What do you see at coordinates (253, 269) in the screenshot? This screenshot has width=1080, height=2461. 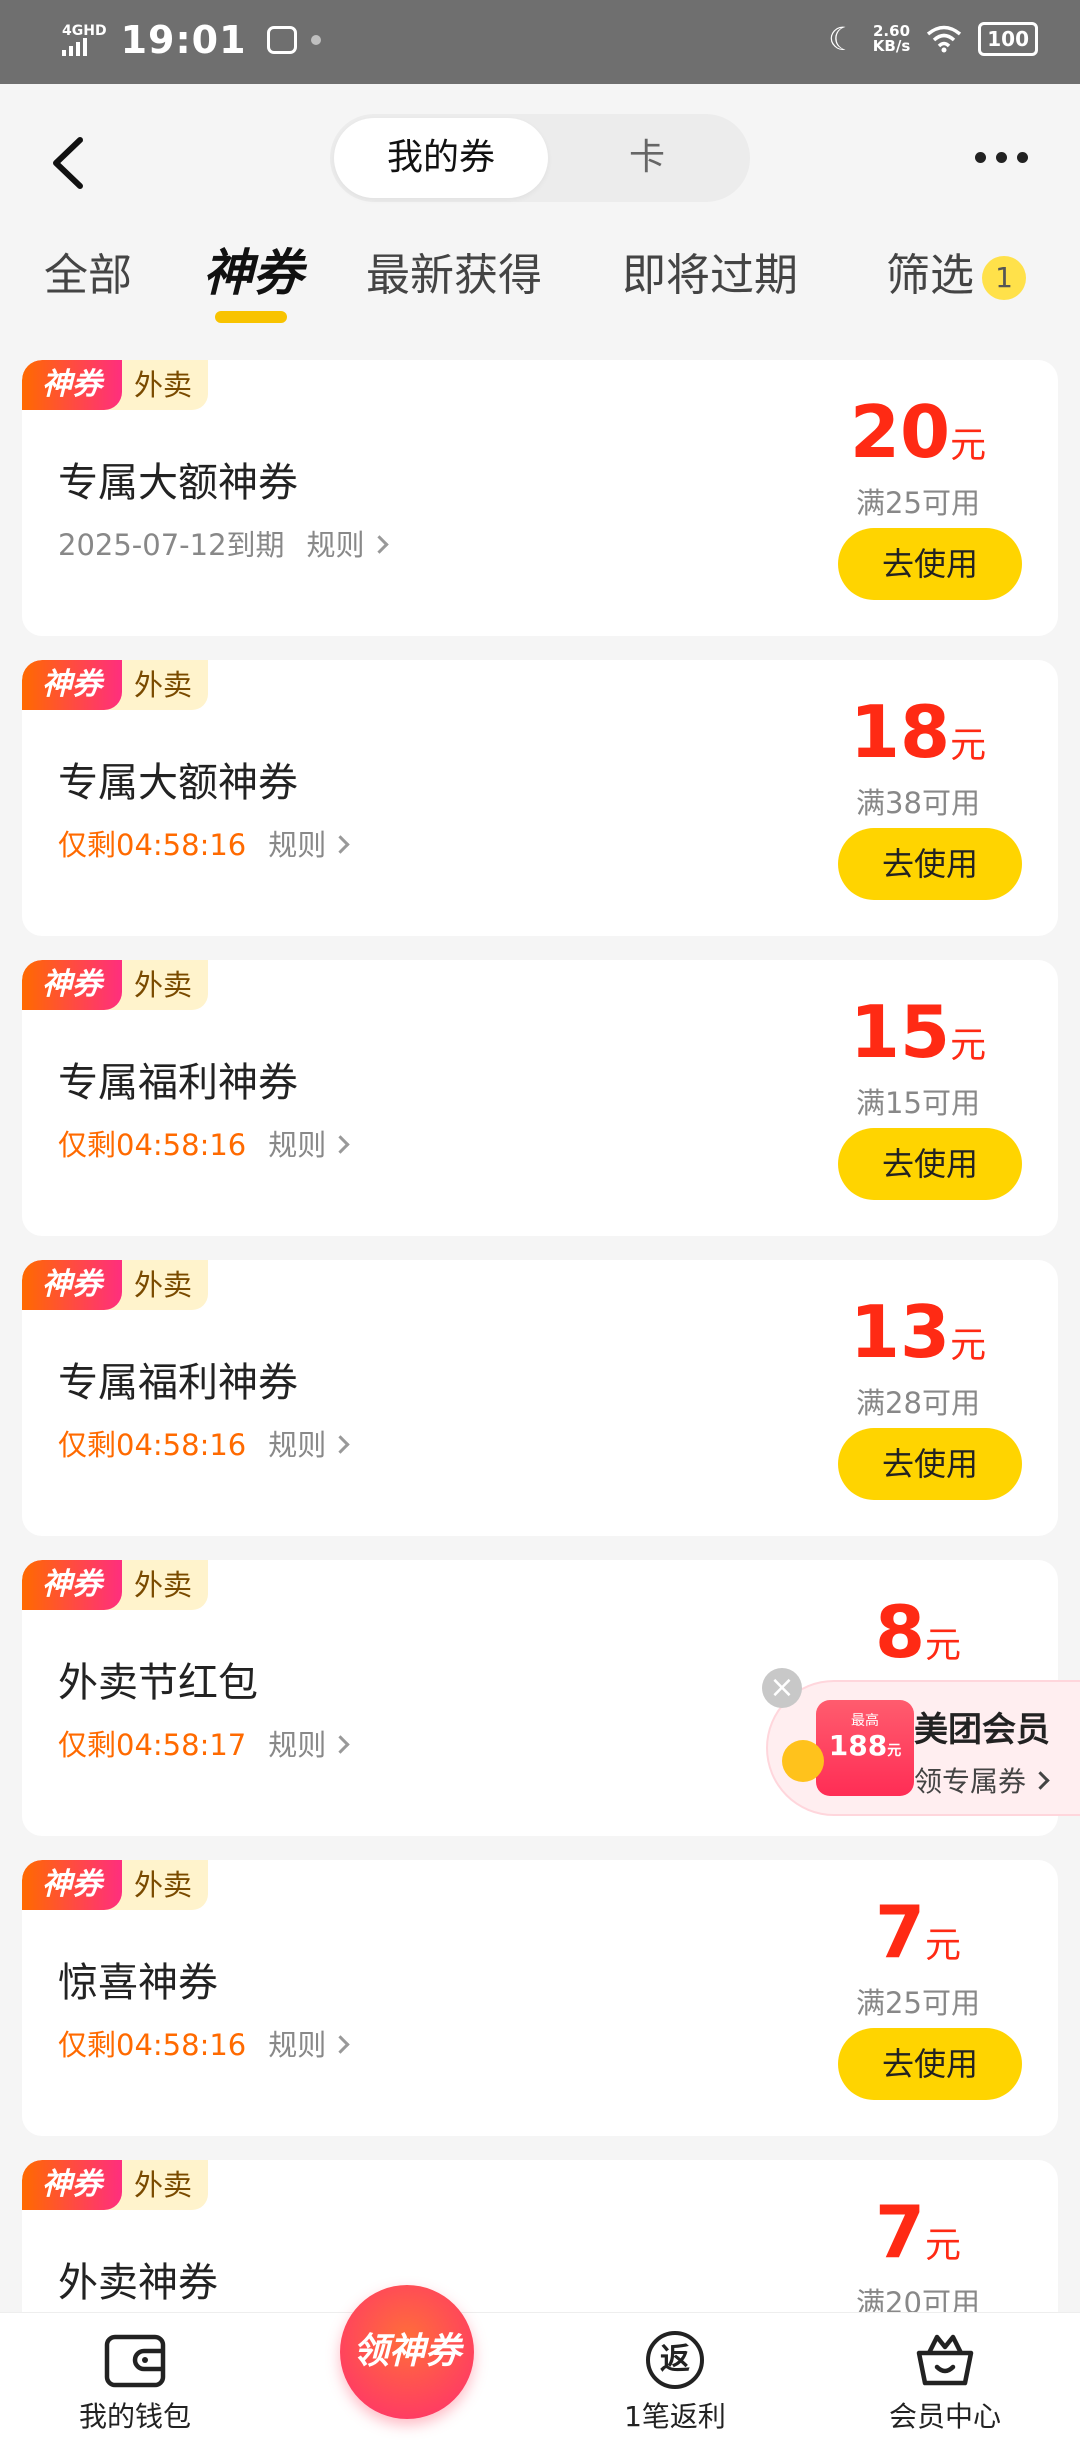 I see `tab-shenquan: 神券` at bounding box center [253, 269].